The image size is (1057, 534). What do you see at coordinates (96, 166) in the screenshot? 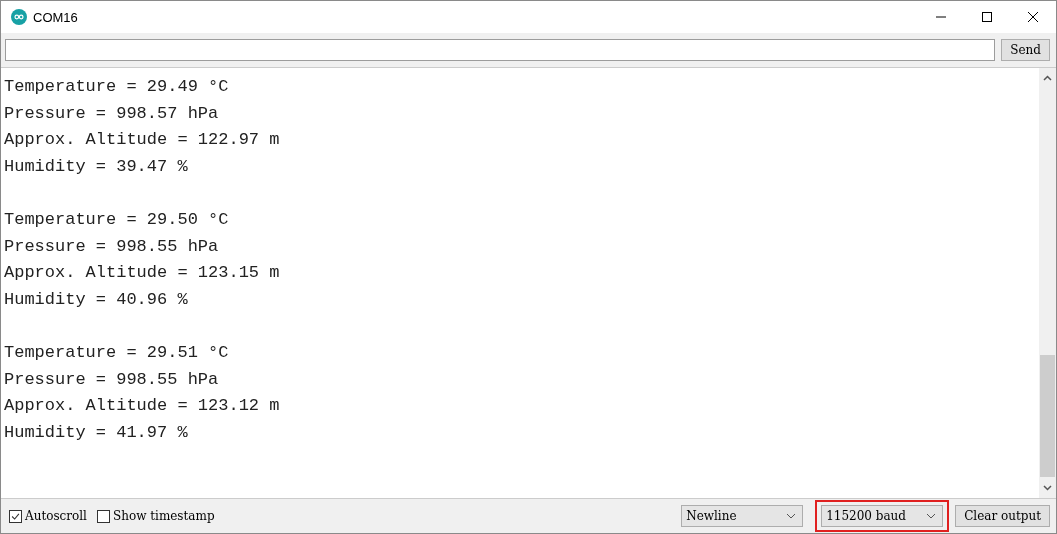
I see `output-line: Humidity = 39.47 %` at bounding box center [96, 166].